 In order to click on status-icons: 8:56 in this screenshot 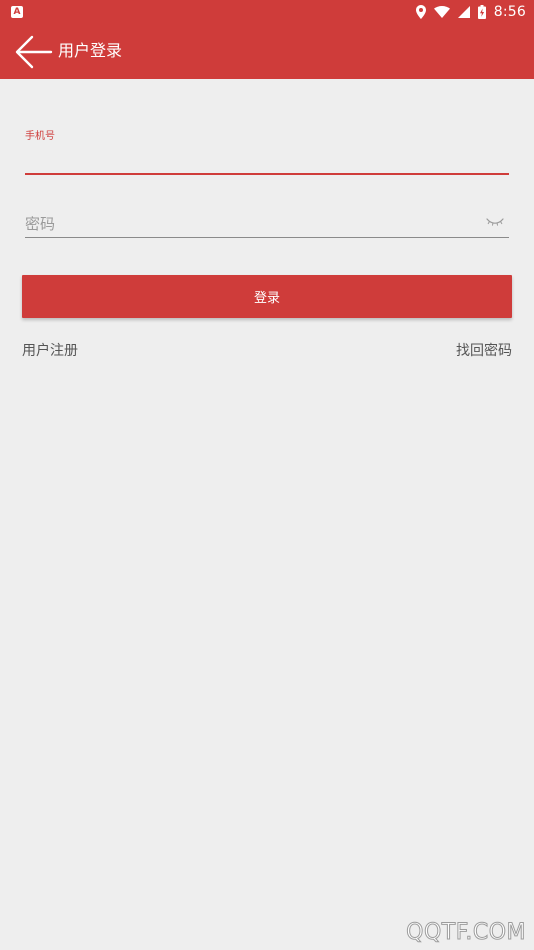, I will do `click(470, 12)`.